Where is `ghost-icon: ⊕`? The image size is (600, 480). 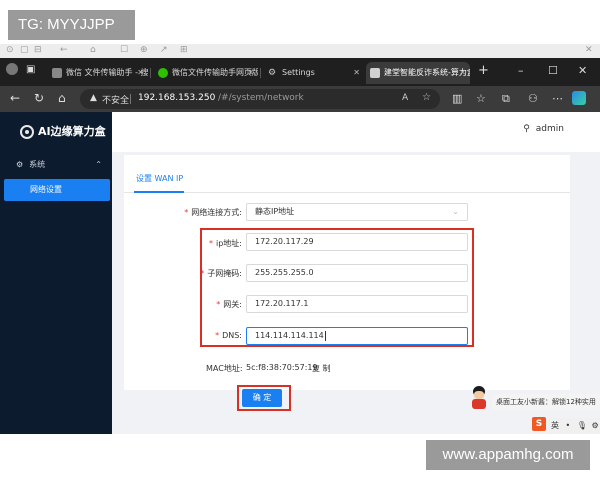 ghost-icon: ⊕ is located at coordinates (144, 50).